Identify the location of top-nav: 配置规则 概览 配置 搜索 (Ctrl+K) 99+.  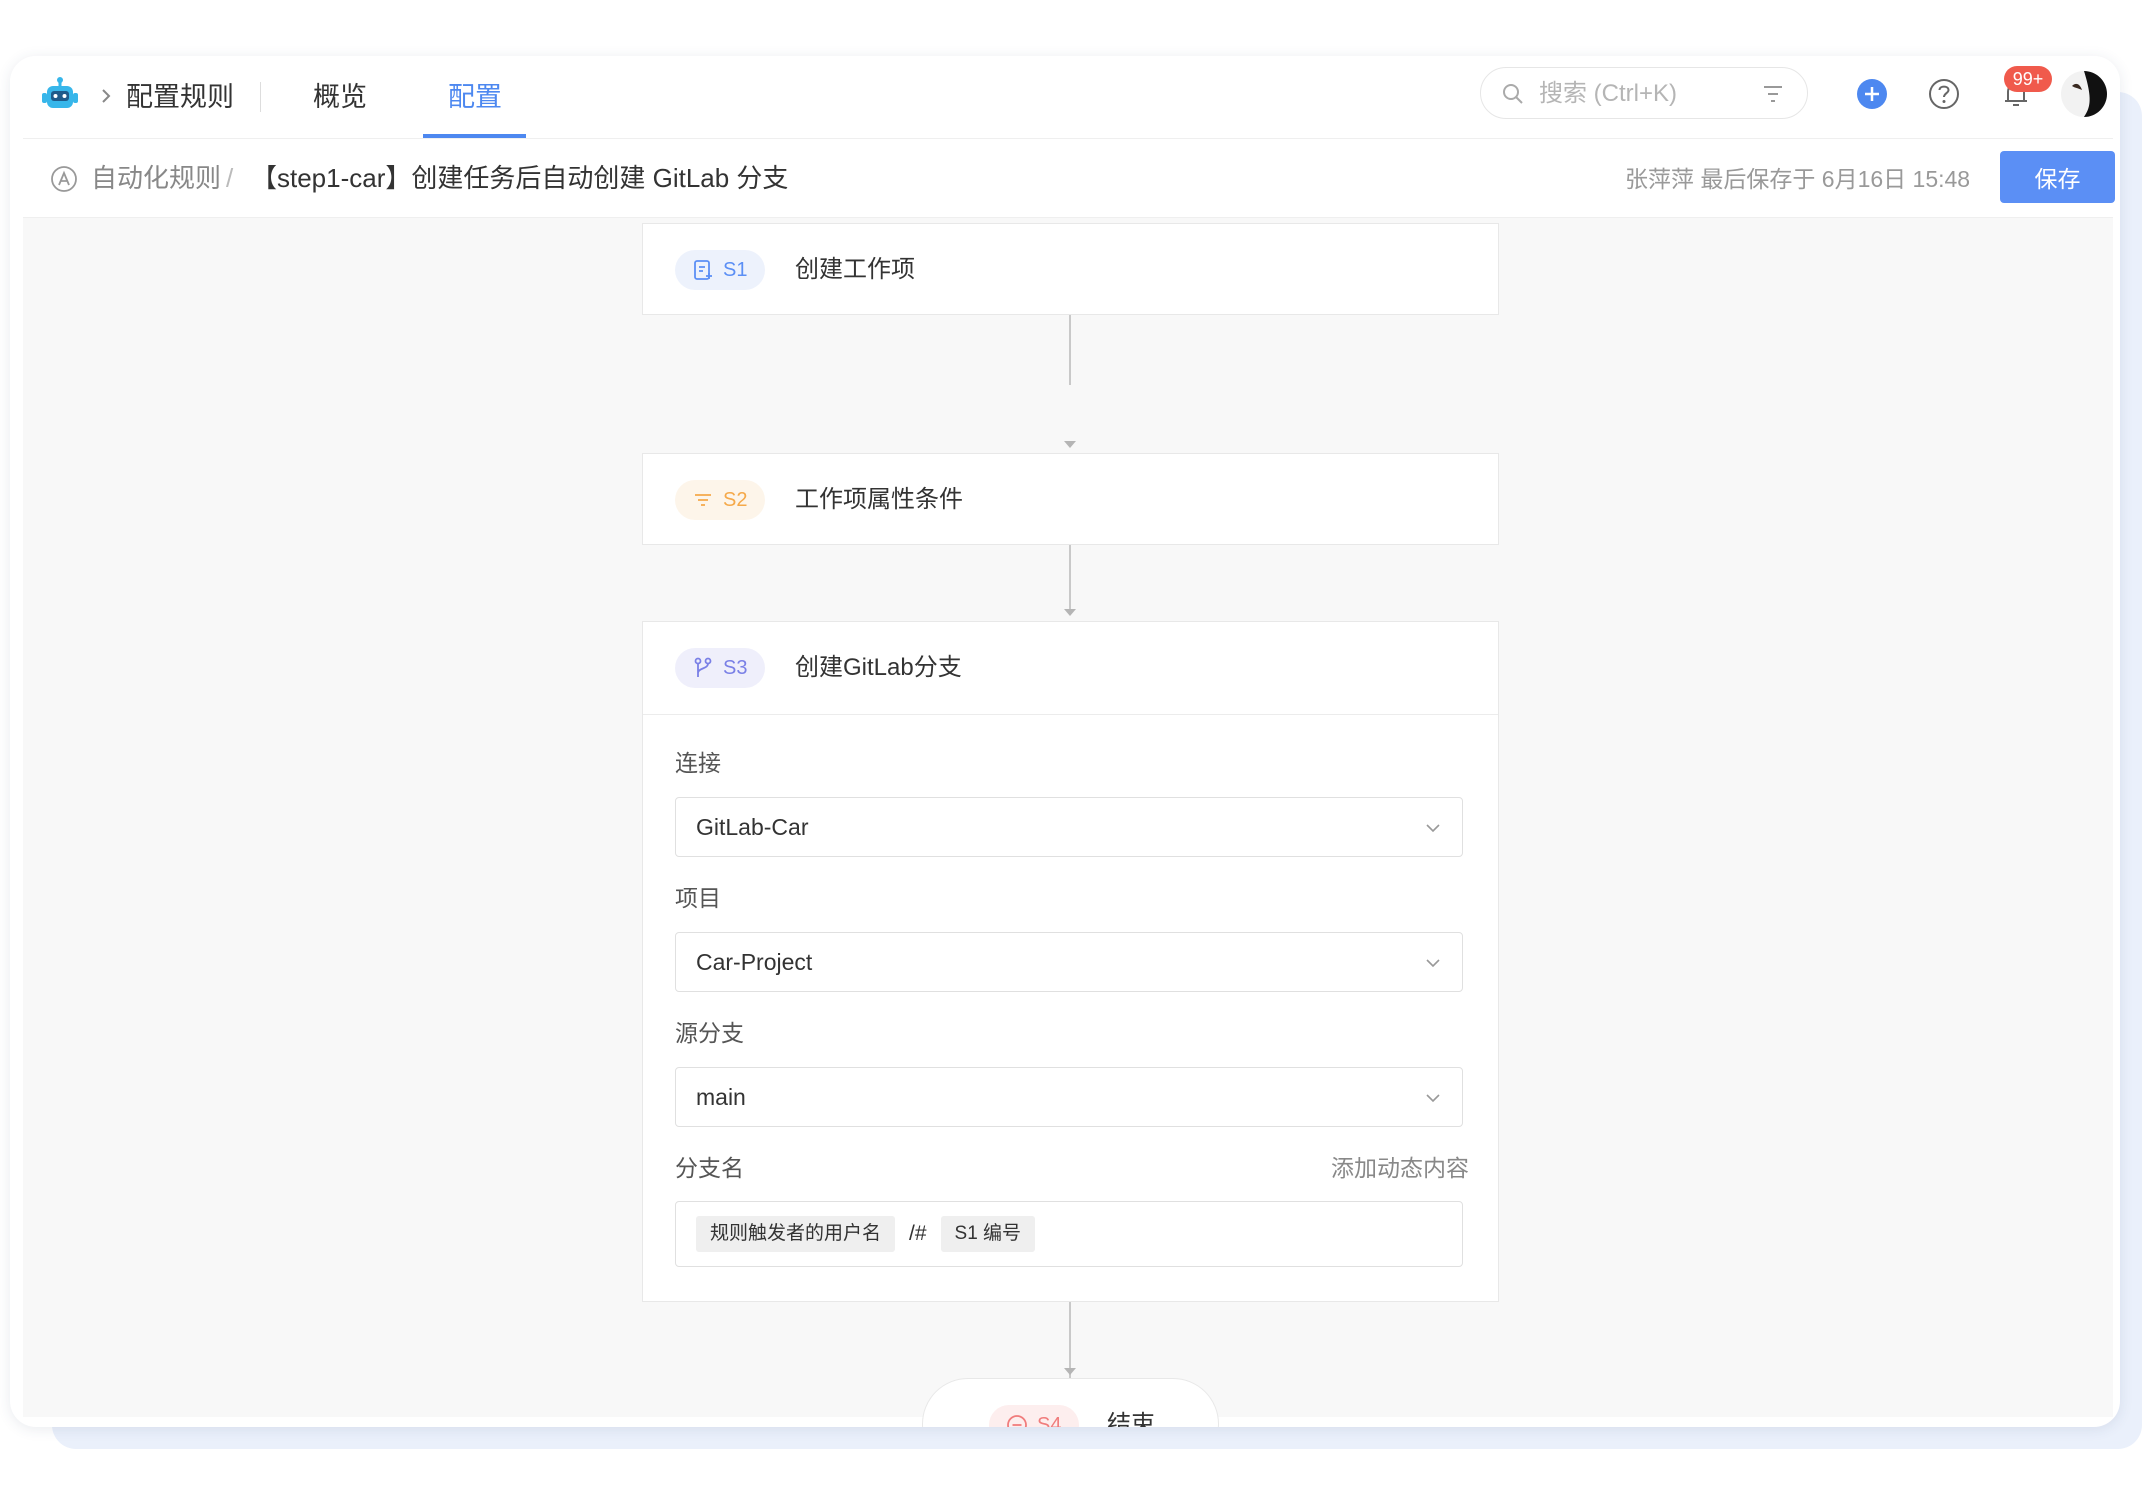
(1065, 97).